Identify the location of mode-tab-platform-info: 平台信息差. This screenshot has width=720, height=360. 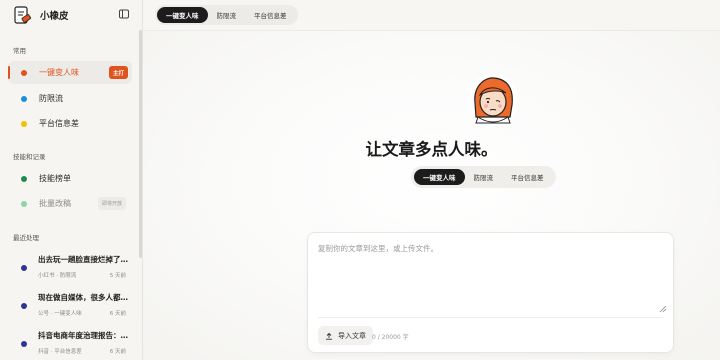
(527, 177).